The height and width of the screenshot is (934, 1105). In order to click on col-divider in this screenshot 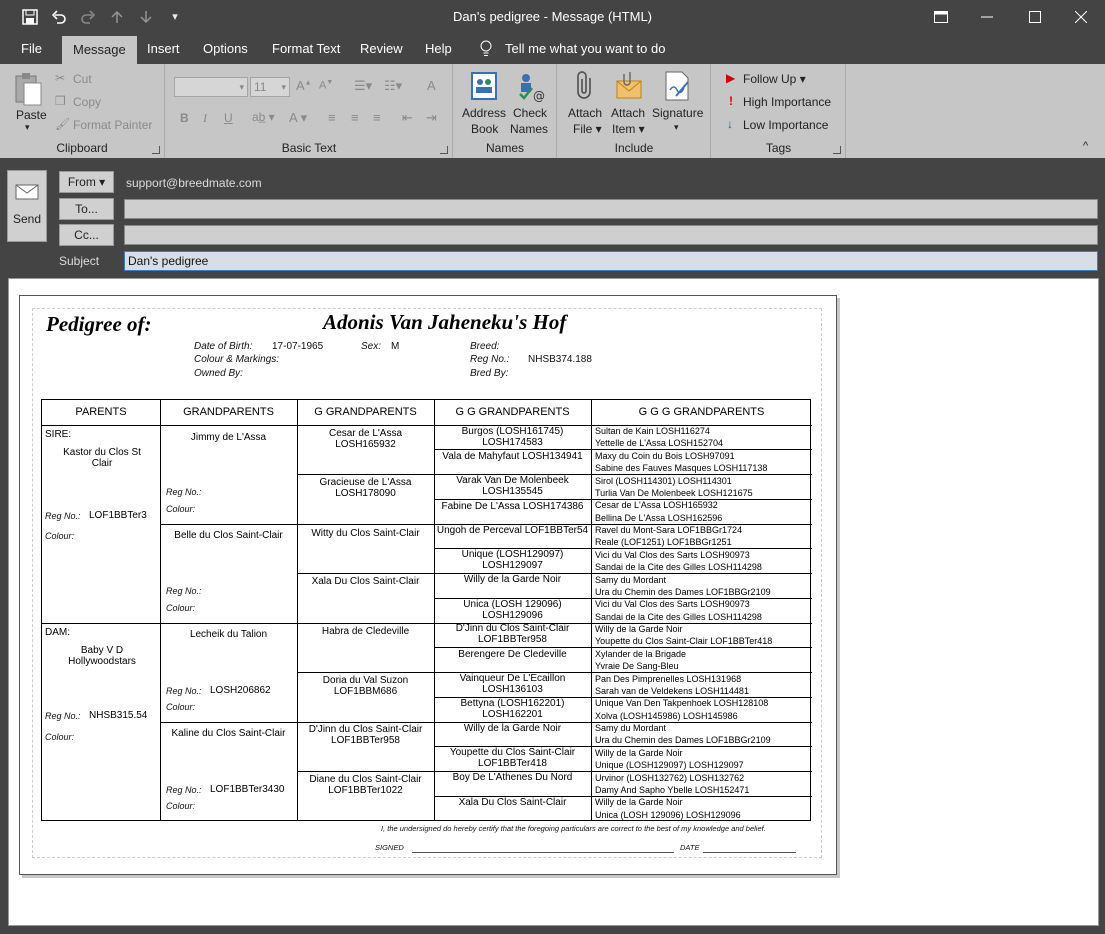, I will do `click(434, 610)`.